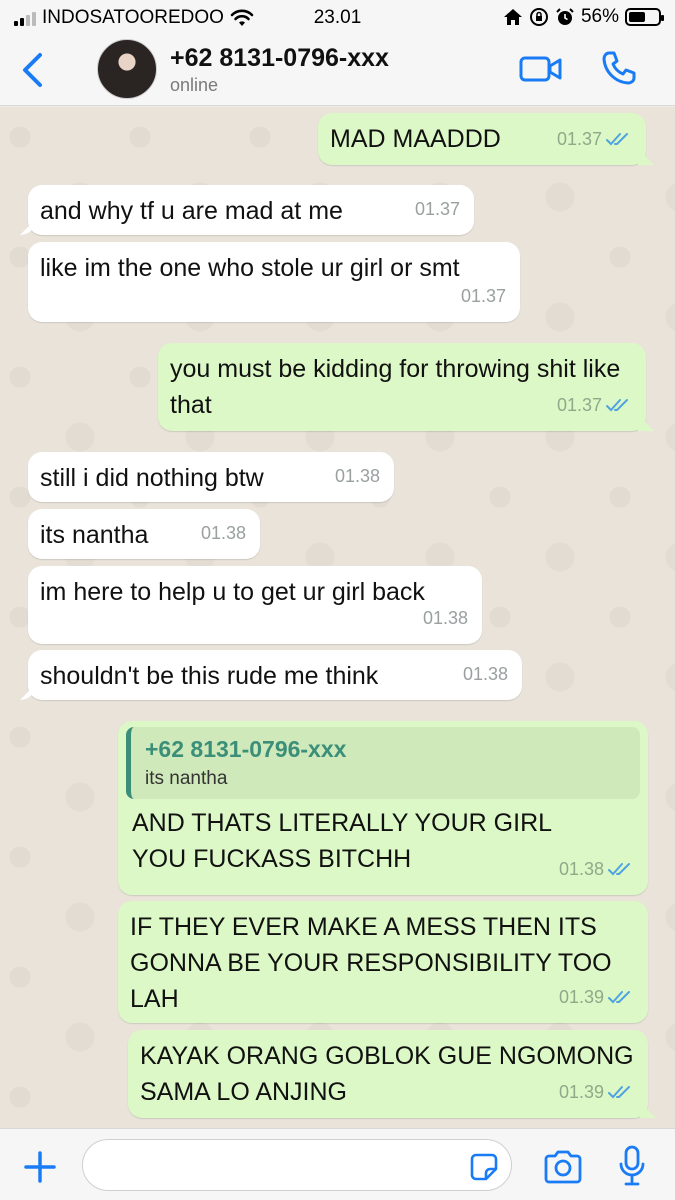 The height and width of the screenshot is (1200, 675). Describe the element at coordinates (194, 85) in the screenshot. I see `contact-status: online` at that location.